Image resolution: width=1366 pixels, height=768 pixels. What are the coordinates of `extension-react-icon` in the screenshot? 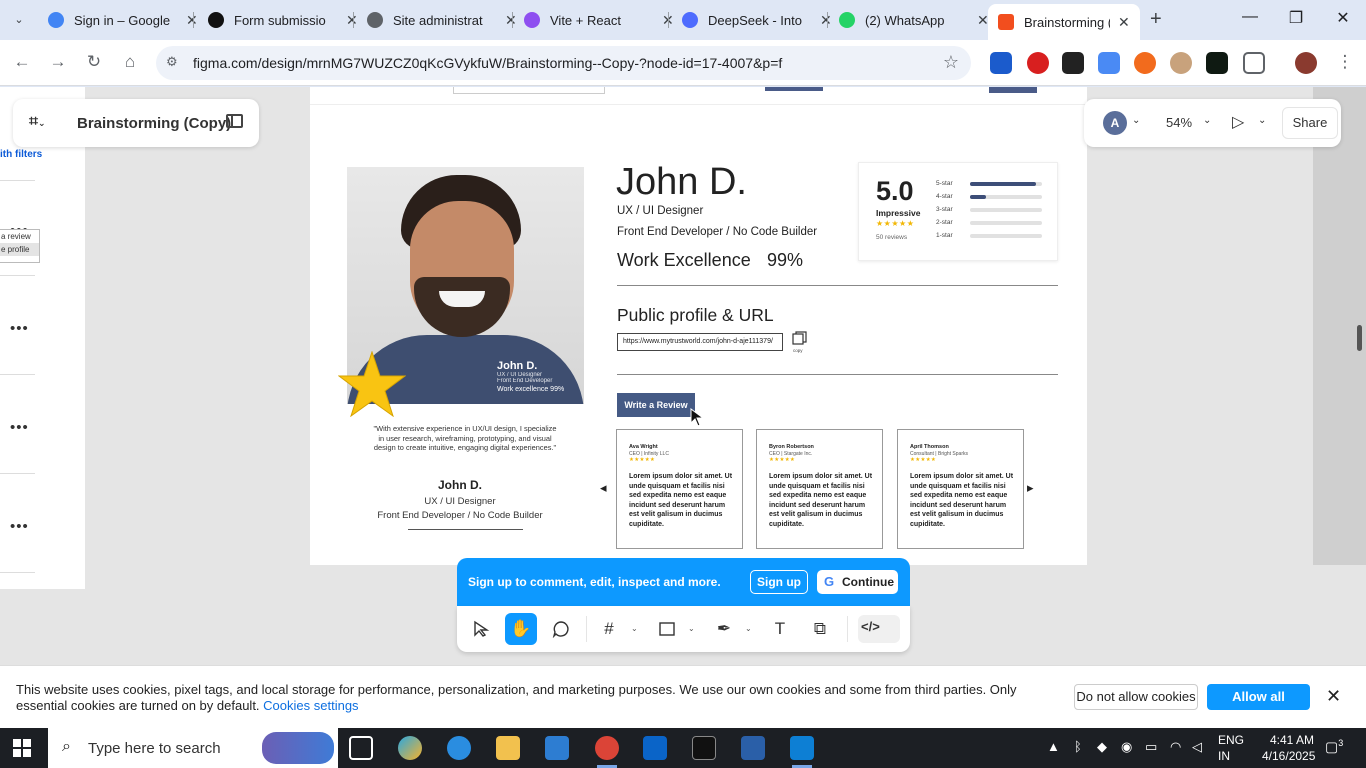 It's located at (1001, 63).